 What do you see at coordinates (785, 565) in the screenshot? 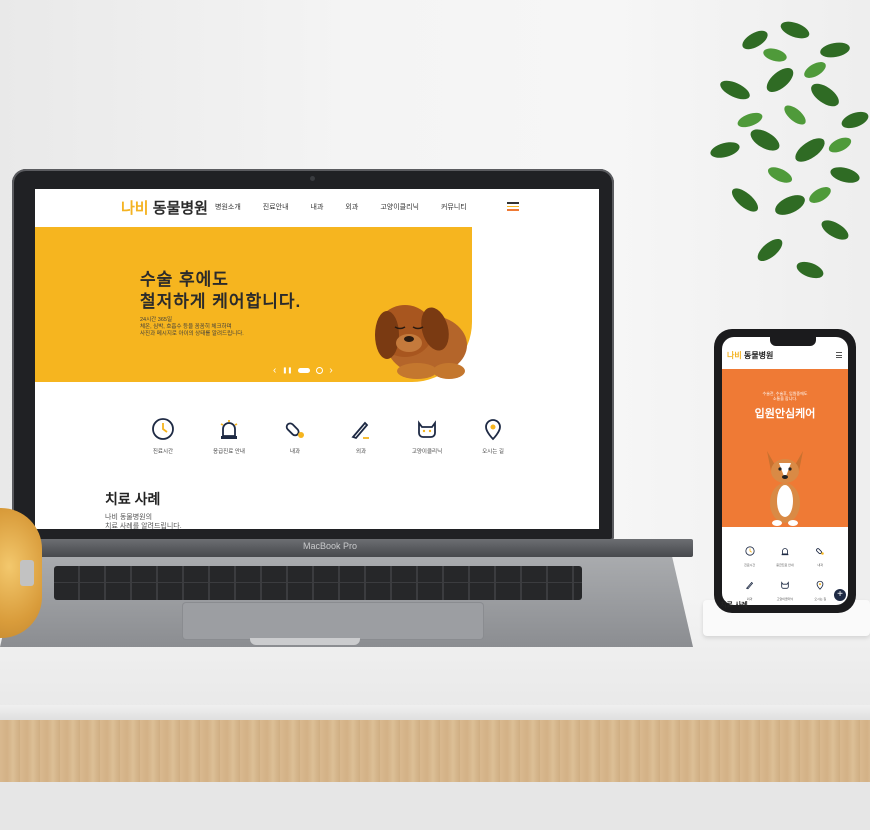
I see `mobile-quick-label: 응급진료 안내` at bounding box center [785, 565].